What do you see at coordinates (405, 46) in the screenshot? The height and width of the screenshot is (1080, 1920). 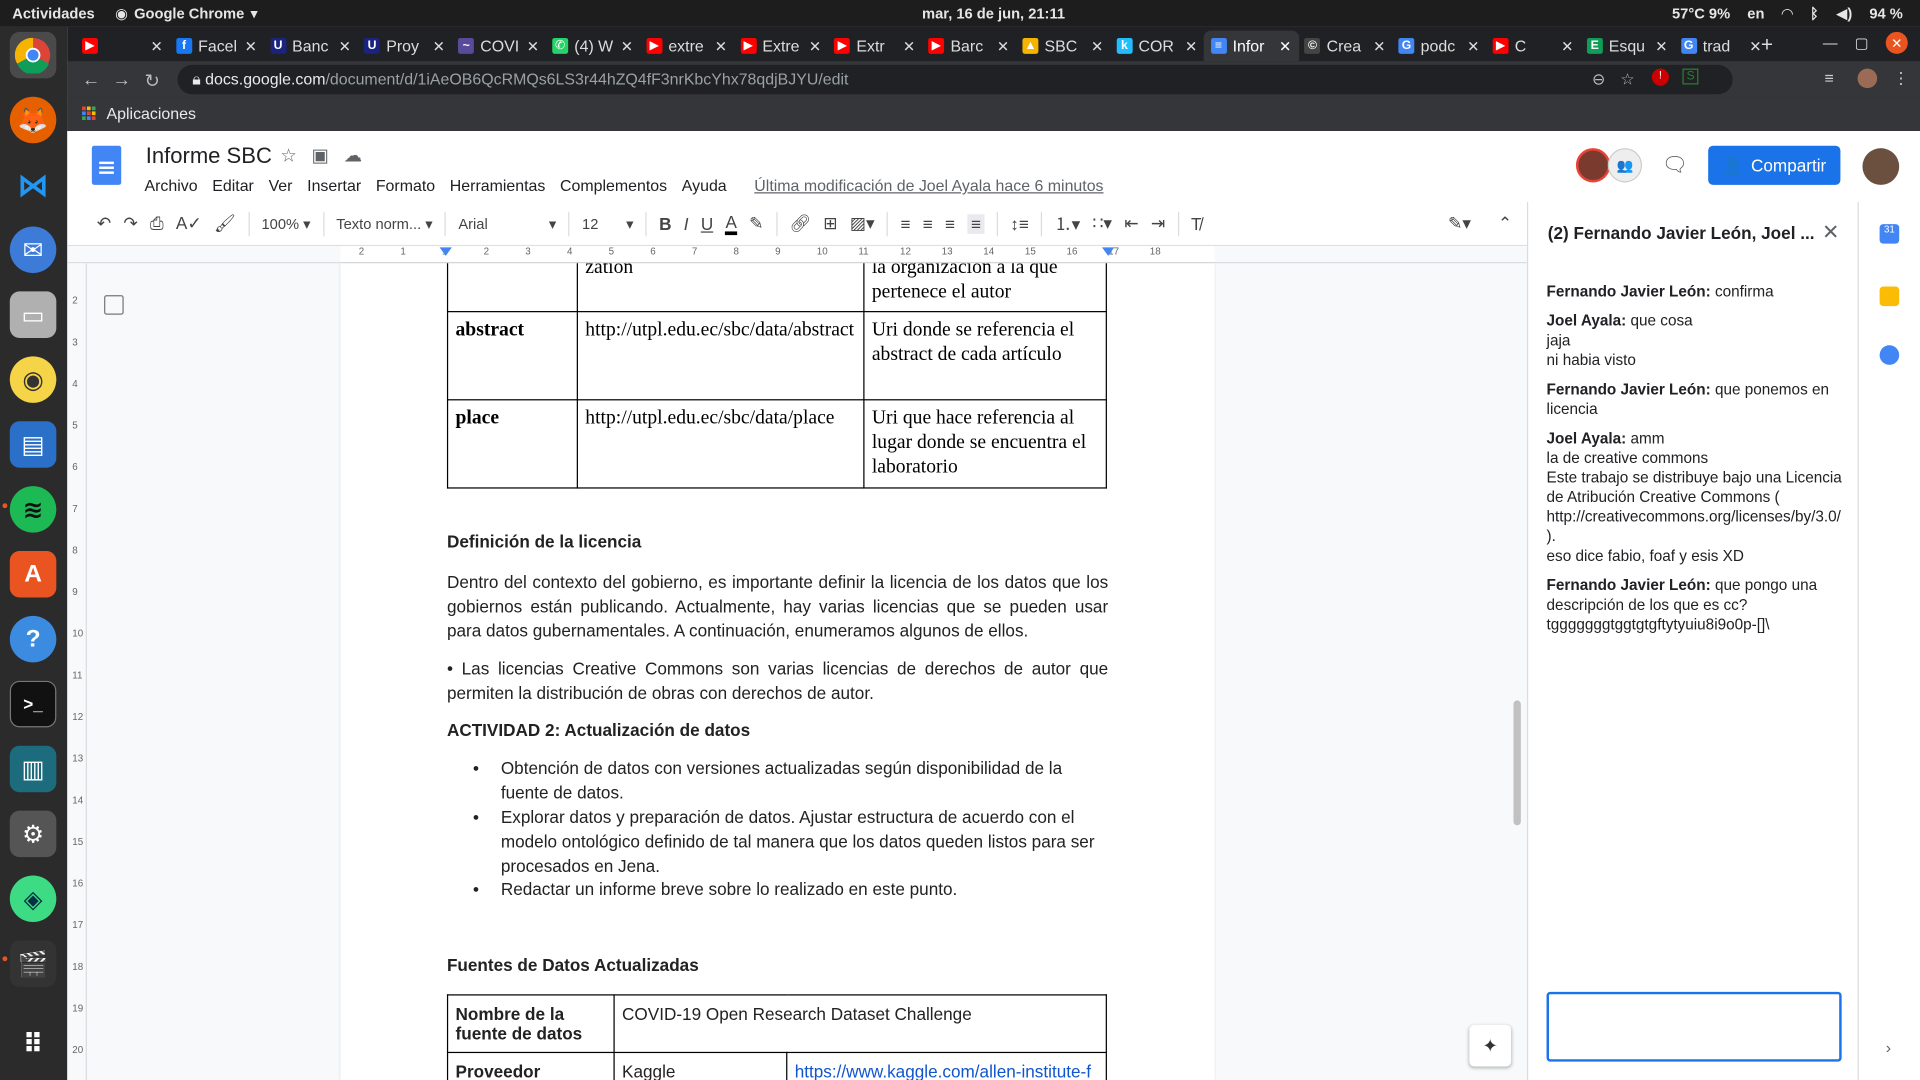 I see `browser-tab: U Proy ✕` at bounding box center [405, 46].